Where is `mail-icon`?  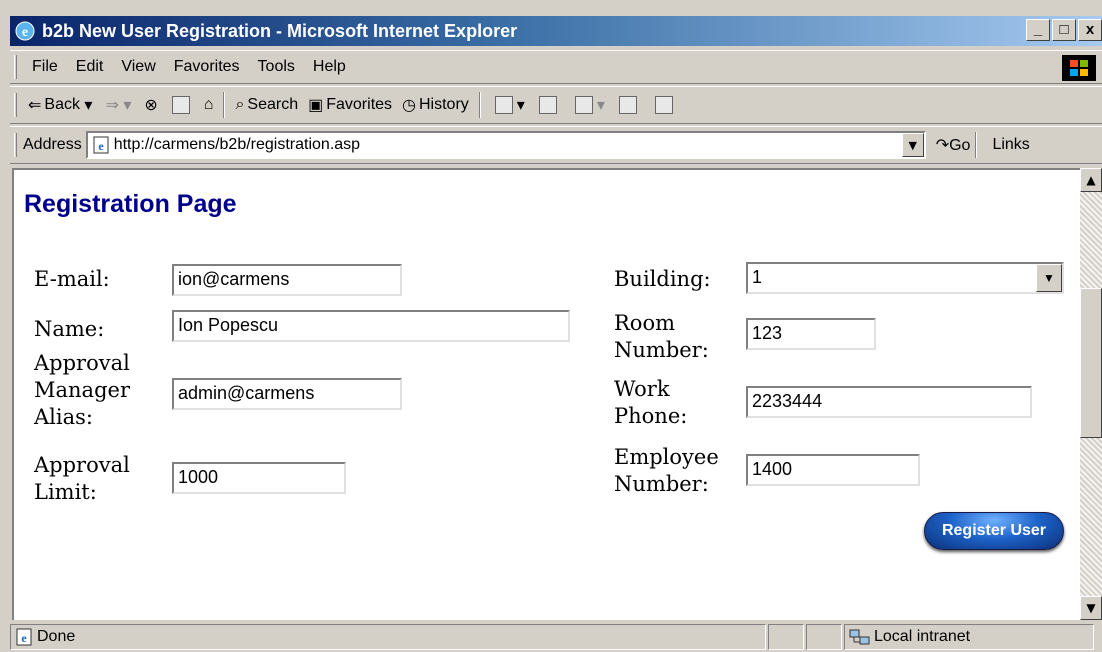
mail-icon is located at coordinates (503, 105).